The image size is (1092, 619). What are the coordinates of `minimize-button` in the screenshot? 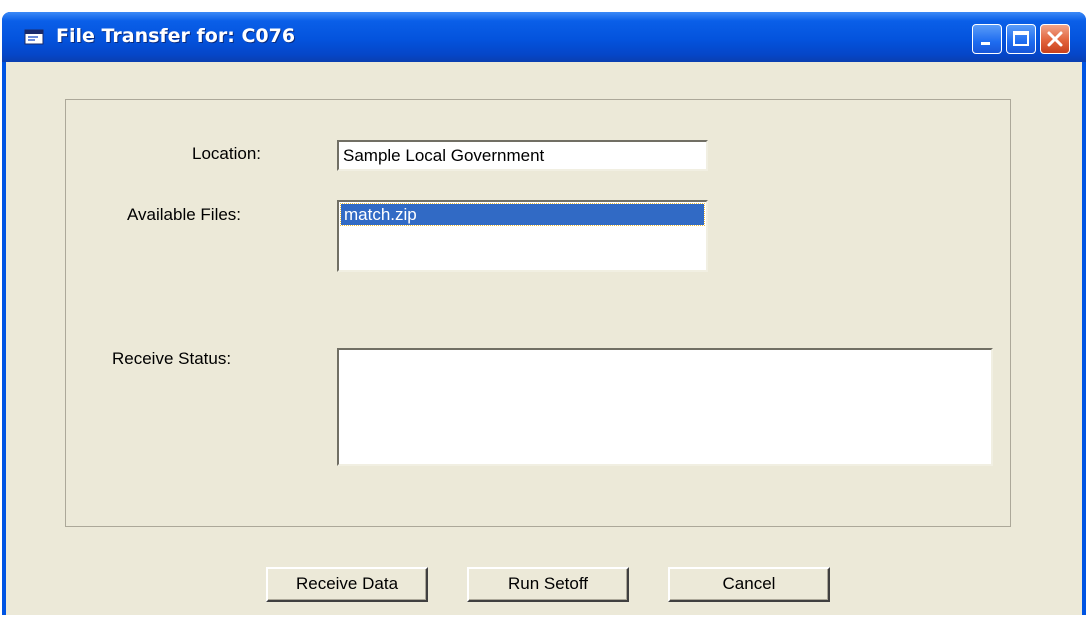 It's located at (987, 39).